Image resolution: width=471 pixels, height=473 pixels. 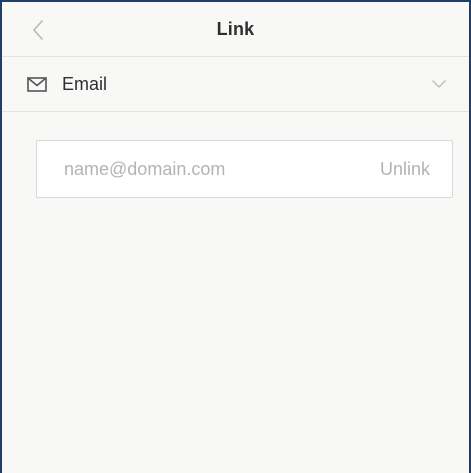 I want to click on envelope-icon, so click(x=37, y=84).